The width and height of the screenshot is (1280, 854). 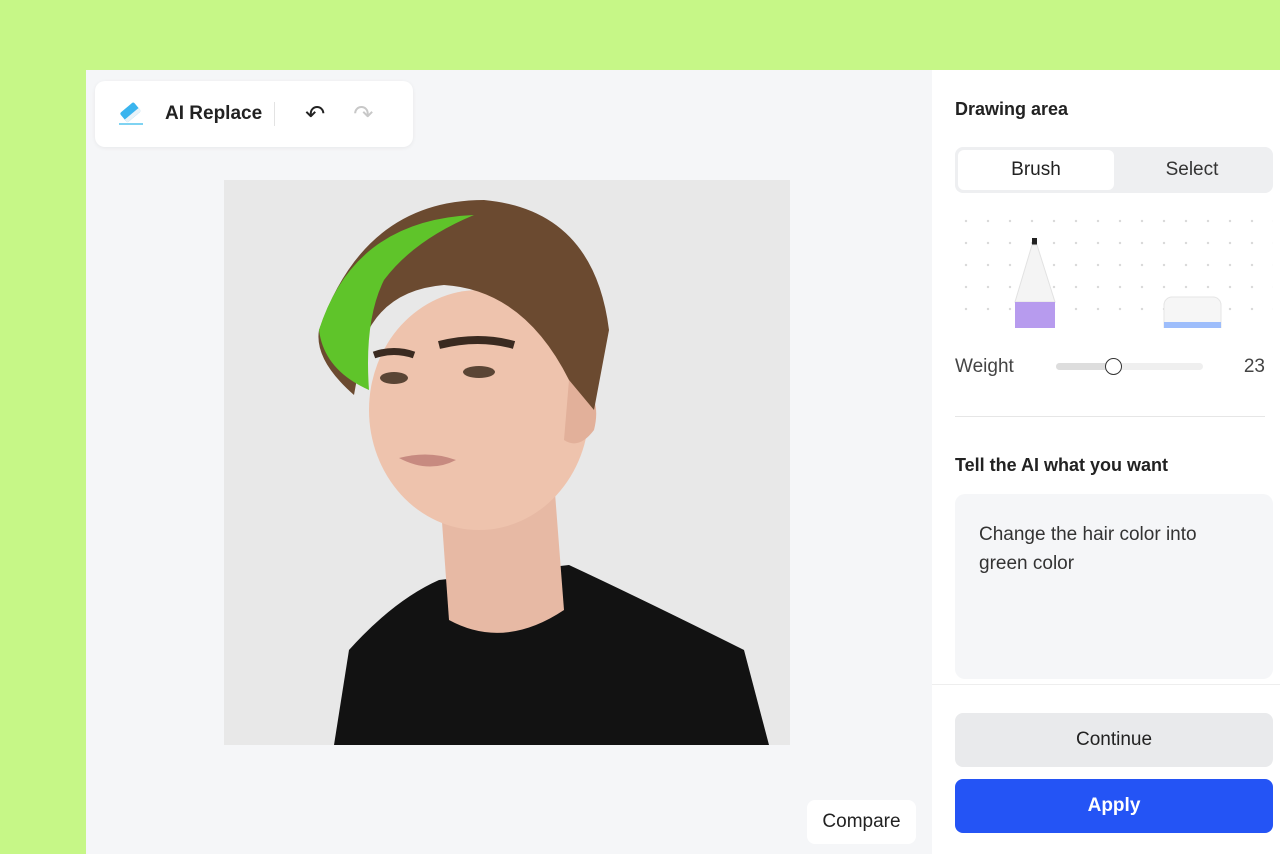 What do you see at coordinates (1129, 366) in the screenshot?
I see `weight-slider` at bounding box center [1129, 366].